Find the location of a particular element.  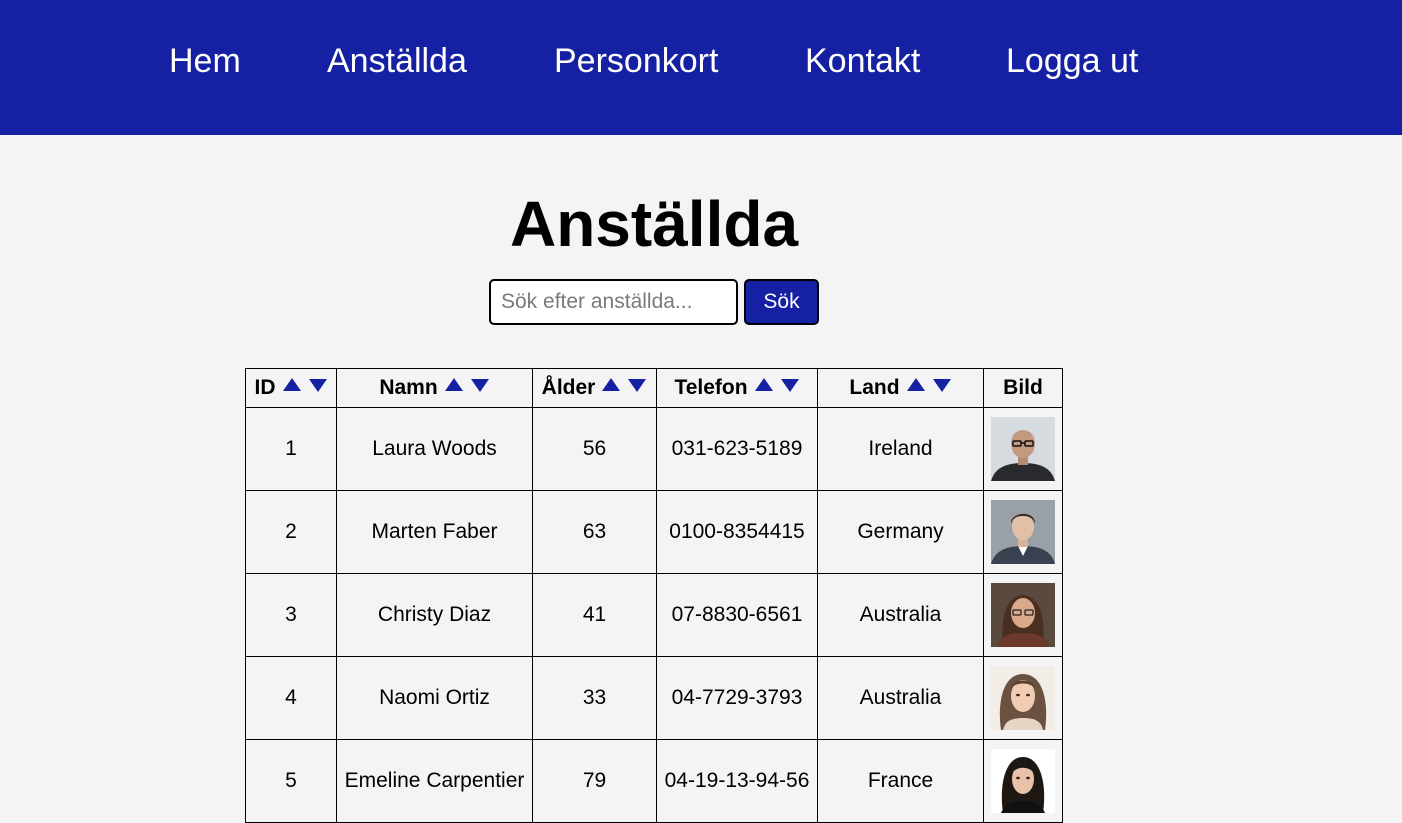

search-button: Sök is located at coordinates (781, 302).